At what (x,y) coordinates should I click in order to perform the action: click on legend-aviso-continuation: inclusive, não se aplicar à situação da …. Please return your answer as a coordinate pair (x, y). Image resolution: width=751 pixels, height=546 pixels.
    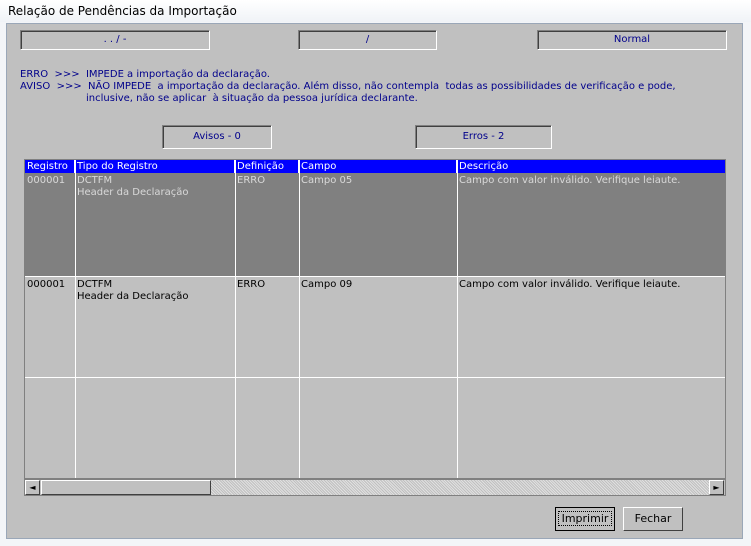
    Looking at the image, I should click on (252, 98).